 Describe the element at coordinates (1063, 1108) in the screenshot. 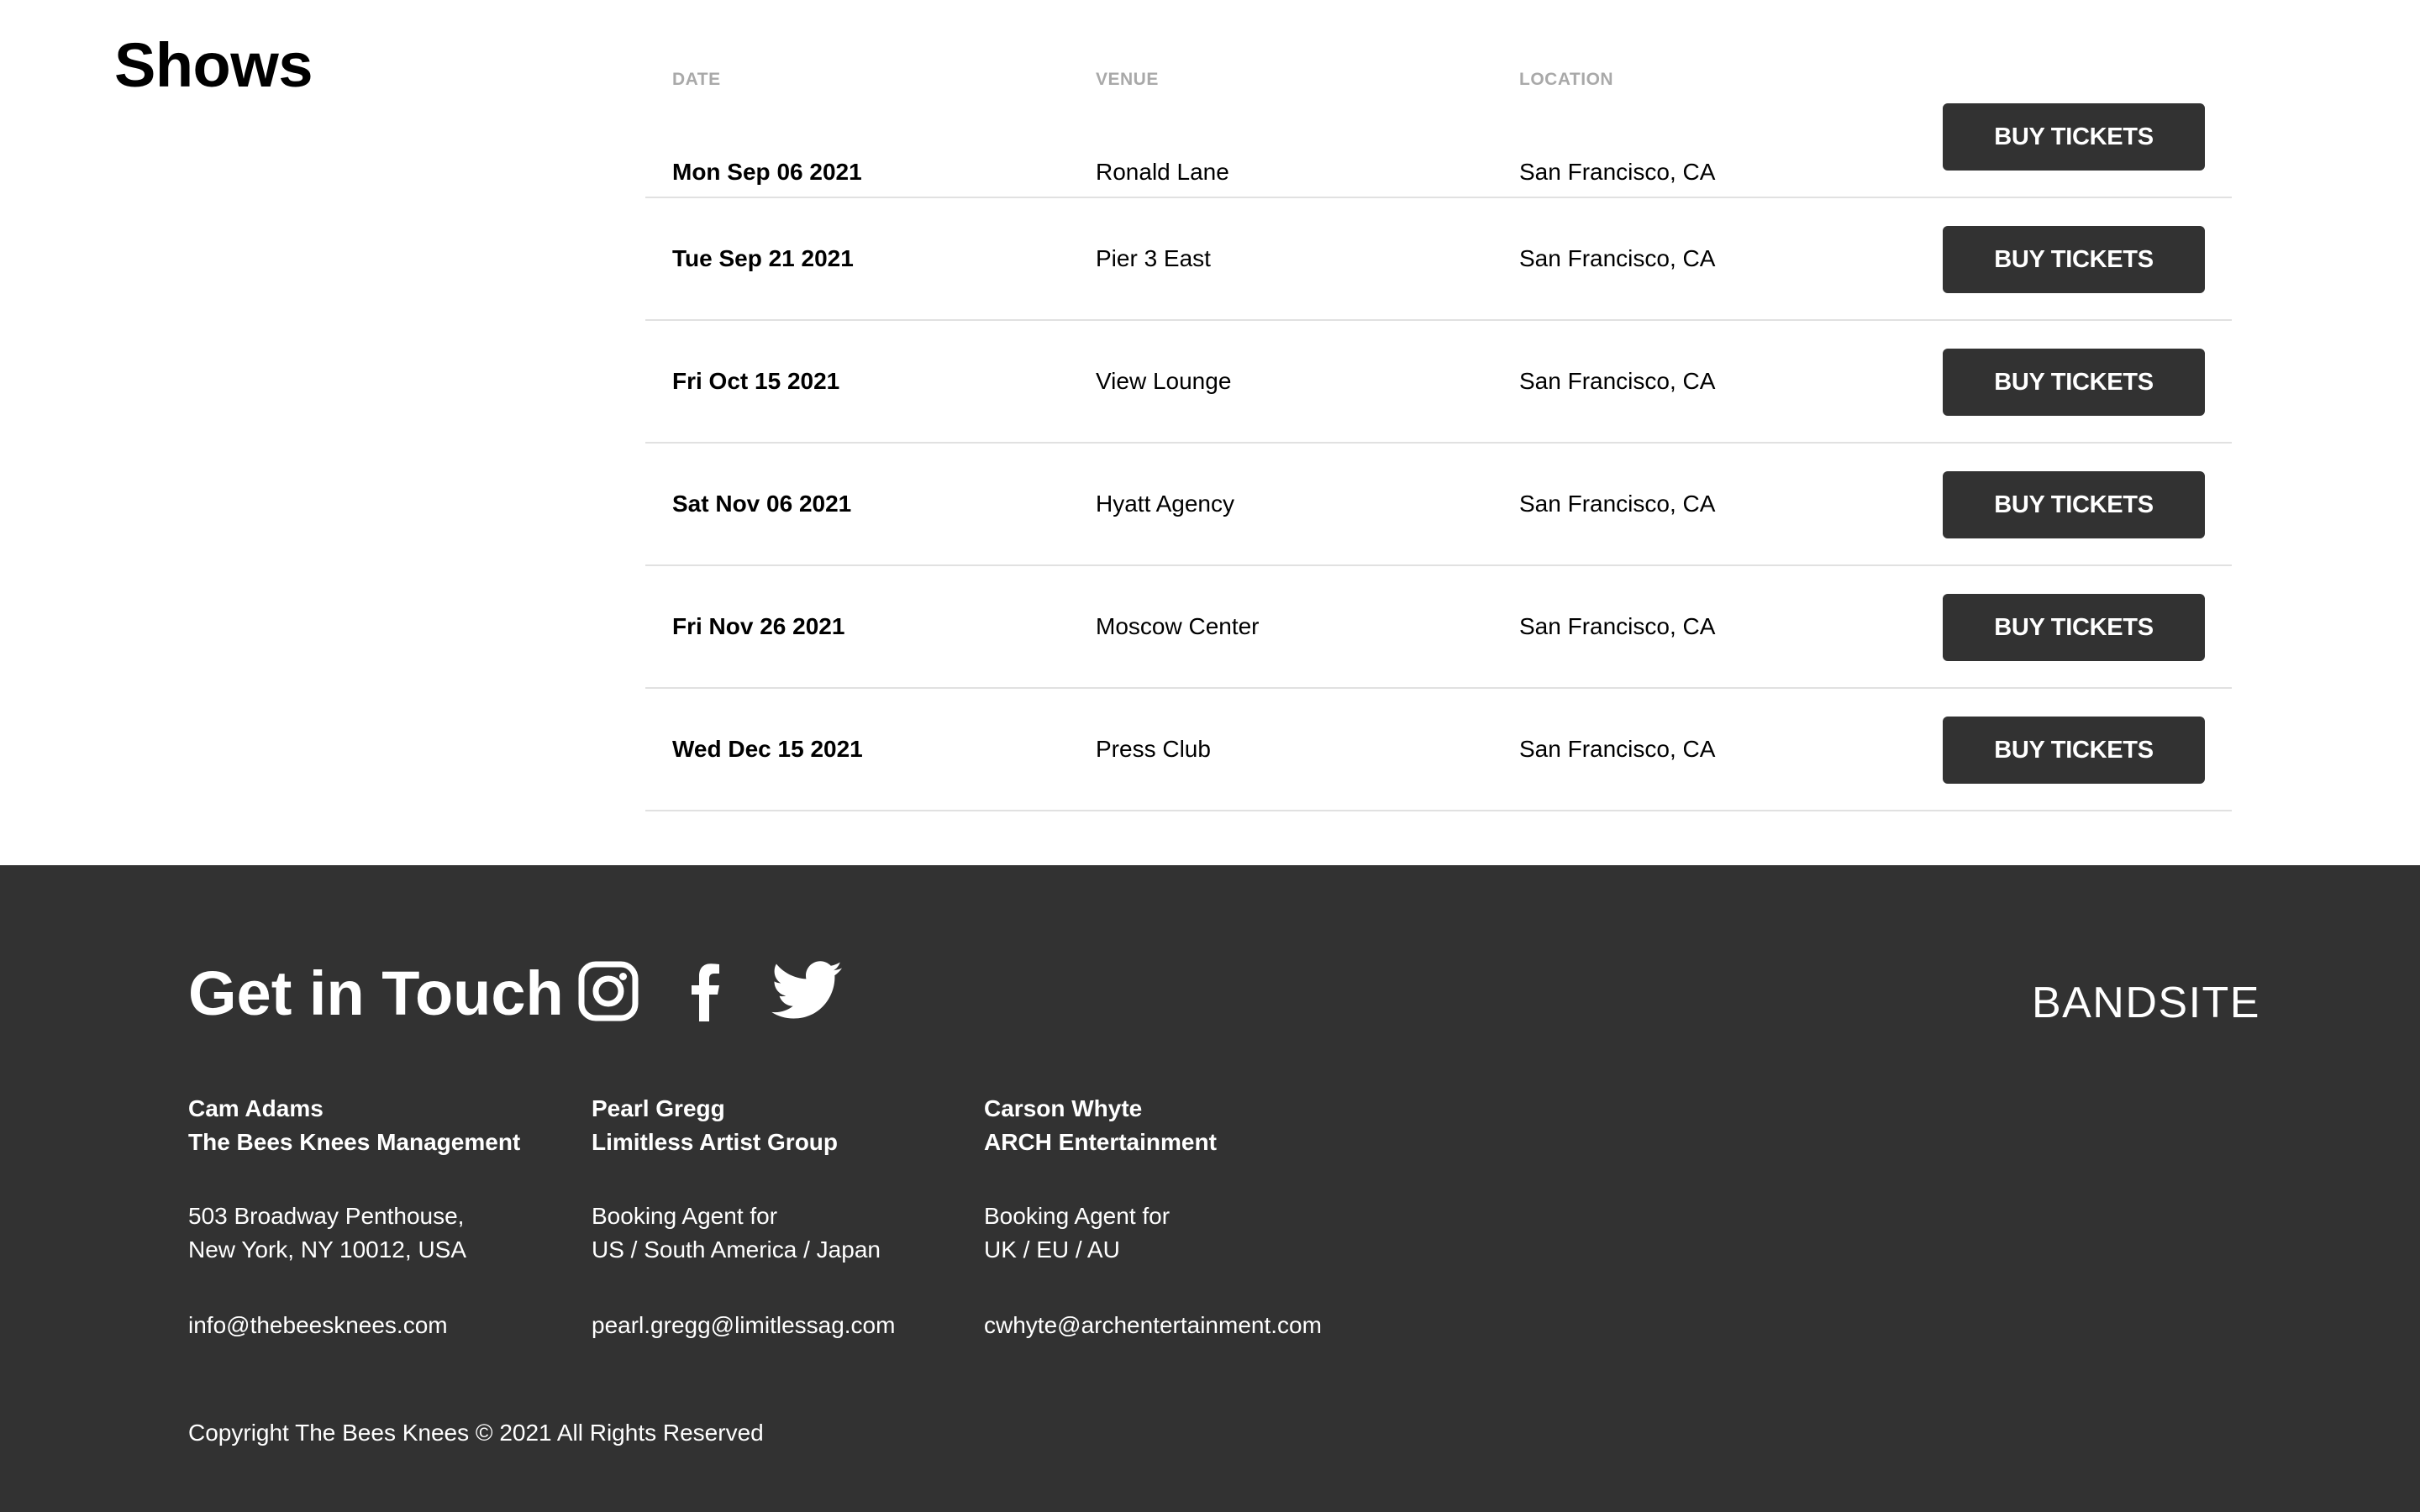

I see `contact-name: Carson Whyte` at that location.